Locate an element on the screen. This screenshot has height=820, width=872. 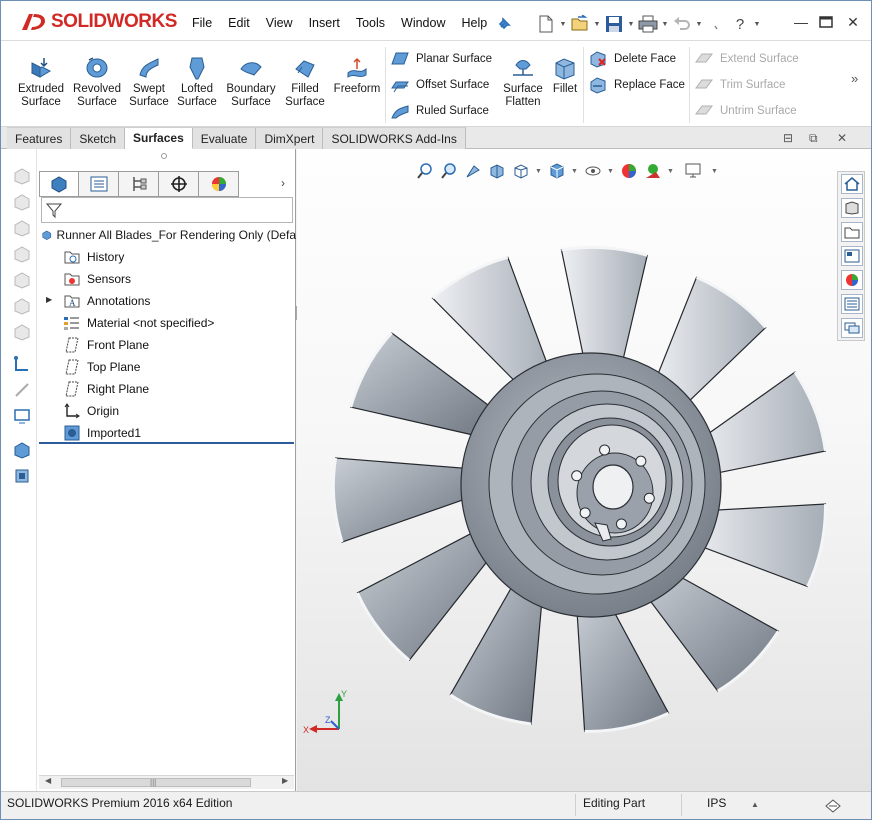
print-icon is located at coordinates (648, 24).